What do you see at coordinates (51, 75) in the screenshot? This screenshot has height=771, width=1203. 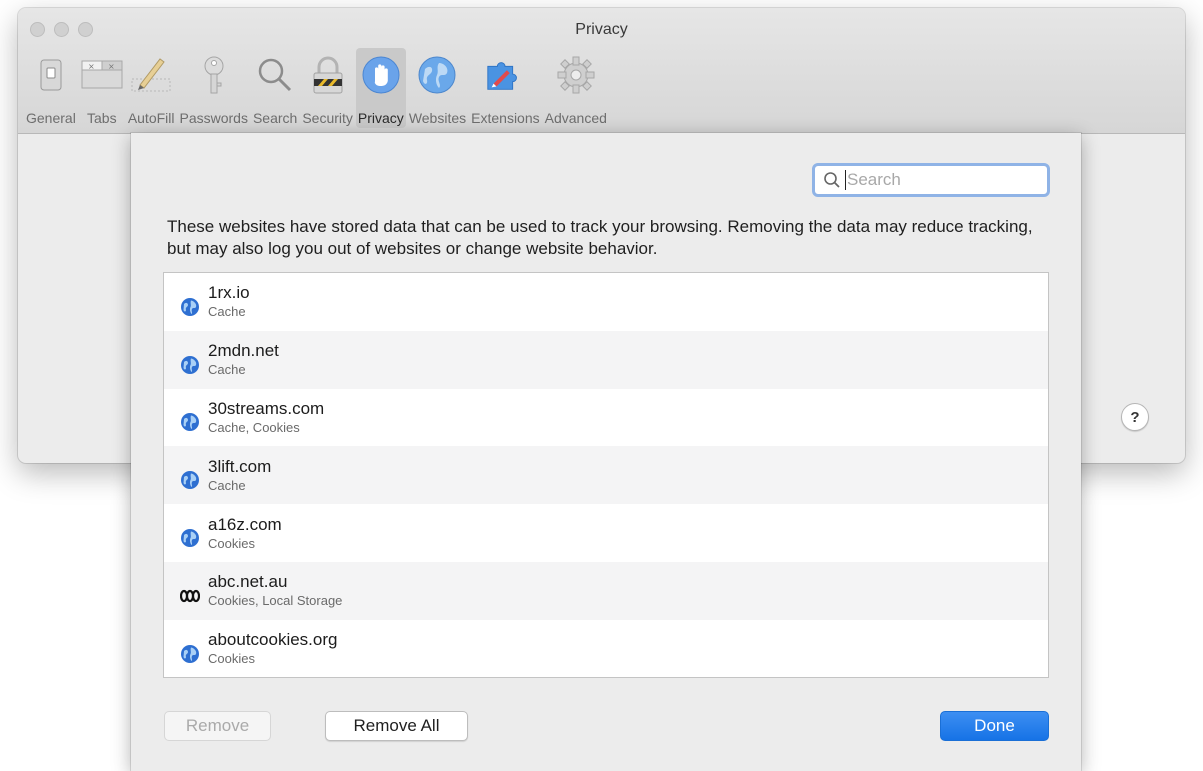 I see `general-switch-icon` at bounding box center [51, 75].